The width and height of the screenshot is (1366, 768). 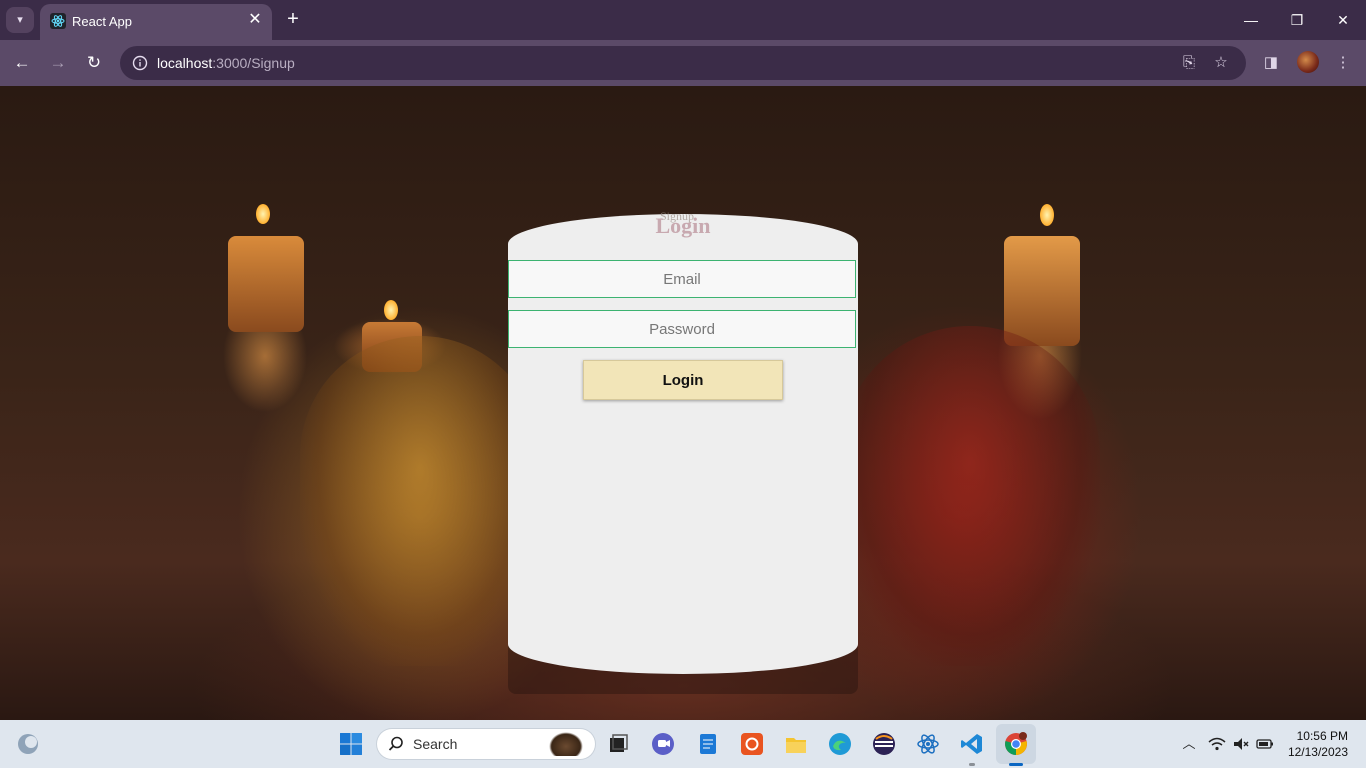 What do you see at coordinates (928, 744) in the screenshot?
I see `react-devtools-icon` at bounding box center [928, 744].